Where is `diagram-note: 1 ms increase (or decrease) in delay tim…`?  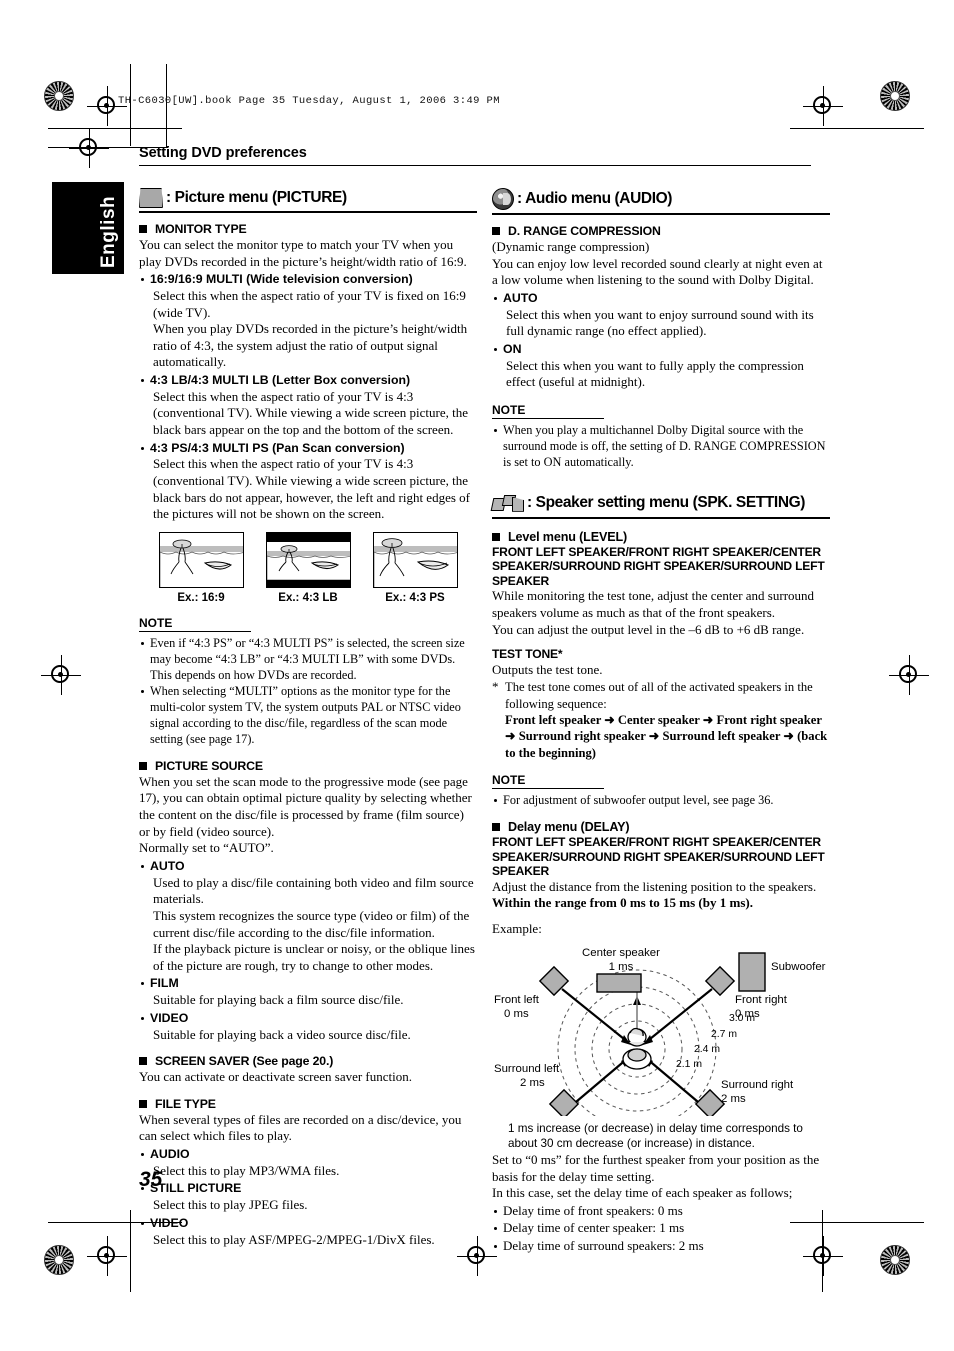 diagram-note: 1 ms increase (or decrease) in delay tim… is located at coordinates (655, 1136).